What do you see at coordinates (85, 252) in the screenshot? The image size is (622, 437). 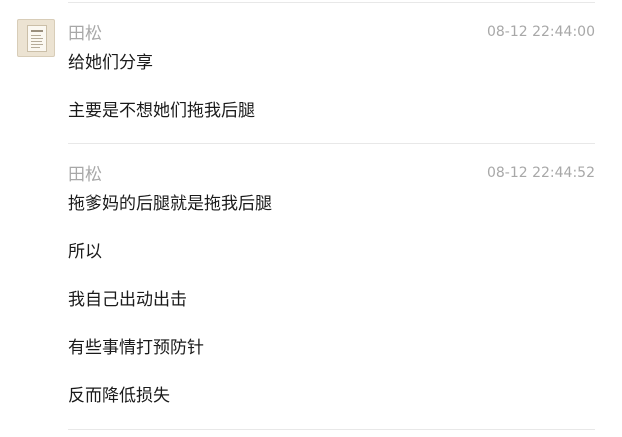 I see `message-text: 所以` at bounding box center [85, 252].